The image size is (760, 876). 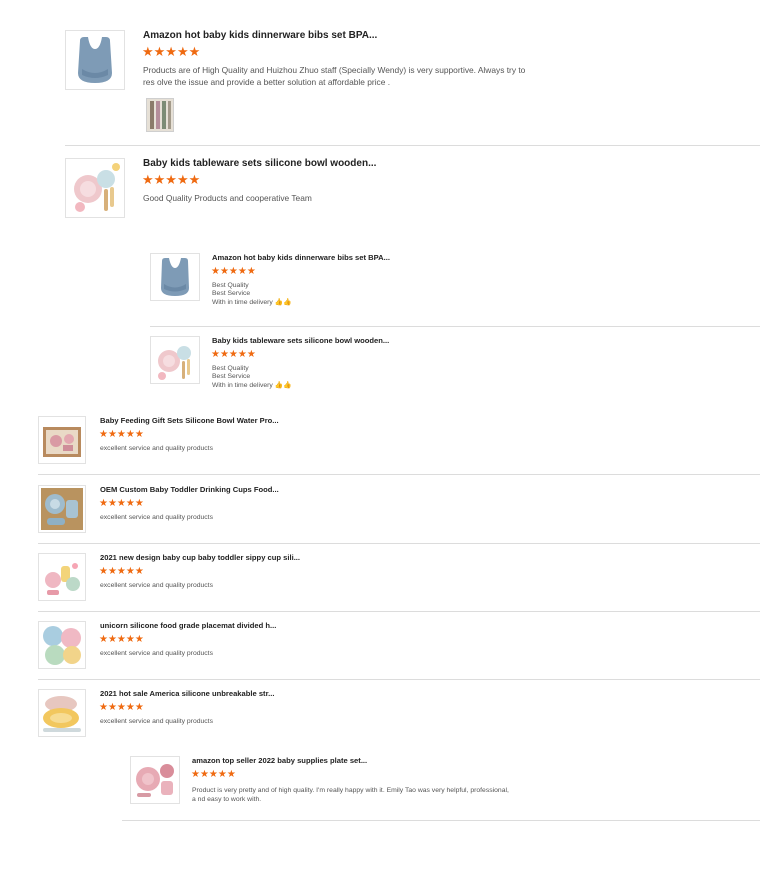 I want to click on gift-set-box-image, so click(x=62, y=440).